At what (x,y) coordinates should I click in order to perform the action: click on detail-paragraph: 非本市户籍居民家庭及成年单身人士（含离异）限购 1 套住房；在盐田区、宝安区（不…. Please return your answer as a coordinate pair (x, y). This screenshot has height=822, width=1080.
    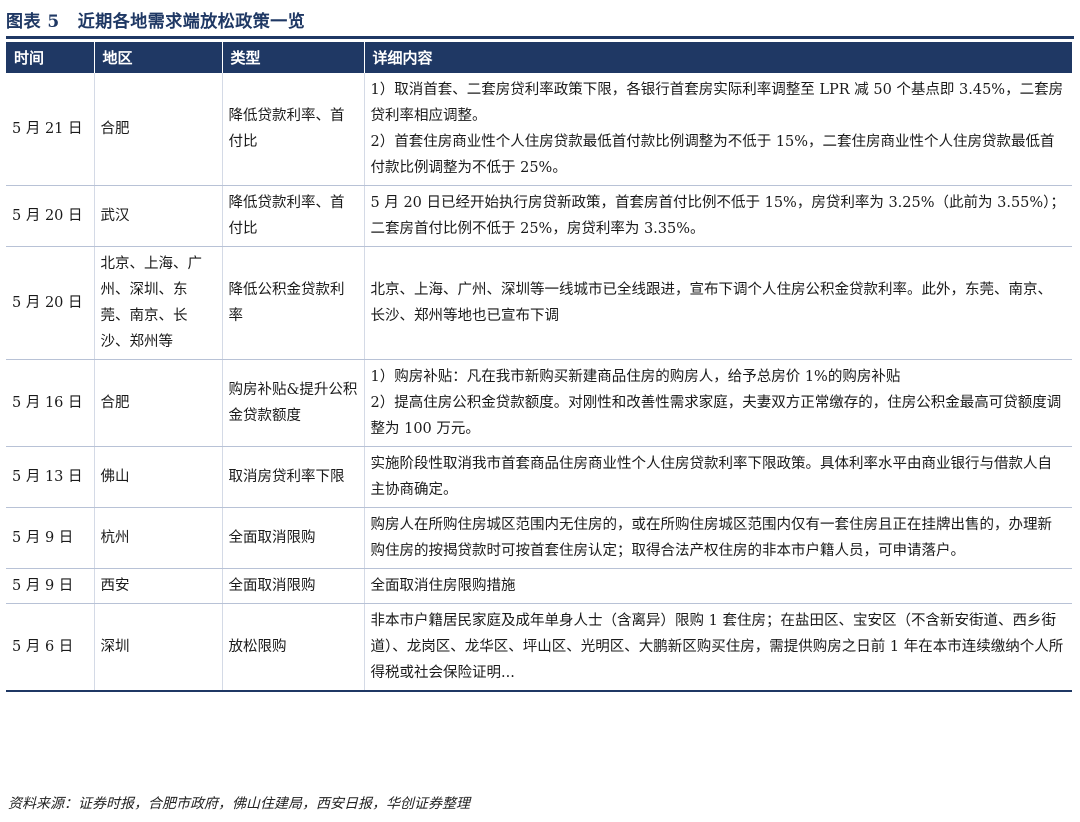
    Looking at the image, I should click on (717, 647).